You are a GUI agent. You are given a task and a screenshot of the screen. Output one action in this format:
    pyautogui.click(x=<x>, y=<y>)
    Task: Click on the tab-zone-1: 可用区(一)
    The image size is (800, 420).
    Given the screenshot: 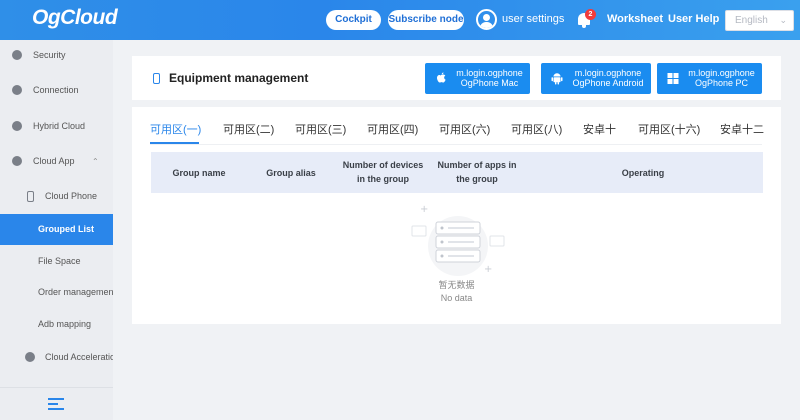 What is the action you would take?
    pyautogui.click(x=175, y=129)
    